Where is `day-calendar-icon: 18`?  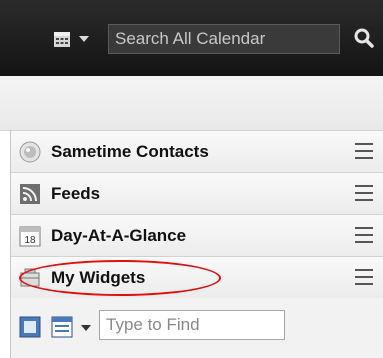 day-calendar-icon: 18 is located at coordinates (30, 236).